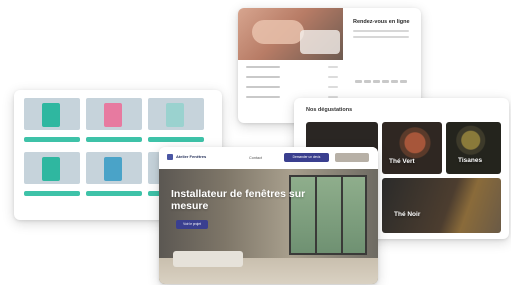 This screenshot has width=511, height=285. Describe the element at coordinates (352, 157) in the screenshot. I see `secondary-nav-button` at that location.